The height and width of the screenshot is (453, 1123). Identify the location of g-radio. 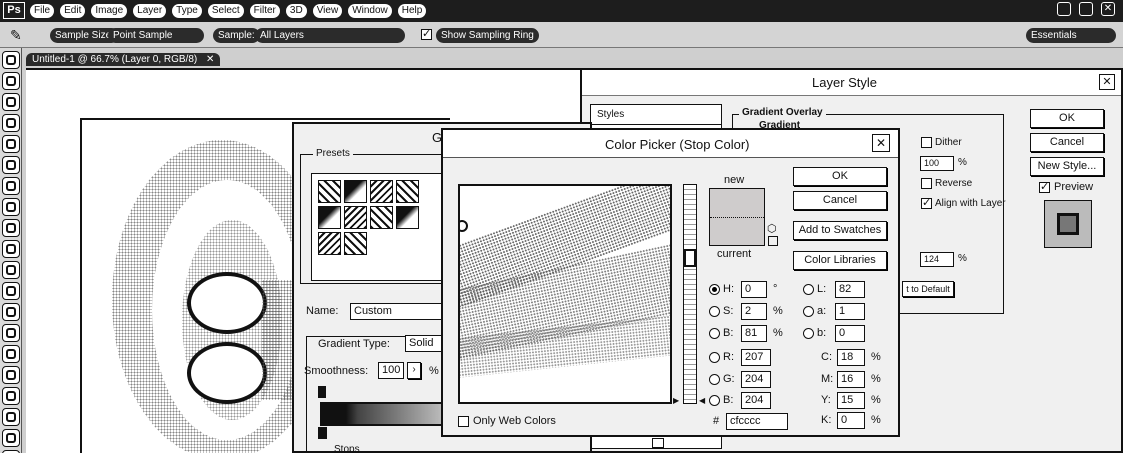
(714, 379).